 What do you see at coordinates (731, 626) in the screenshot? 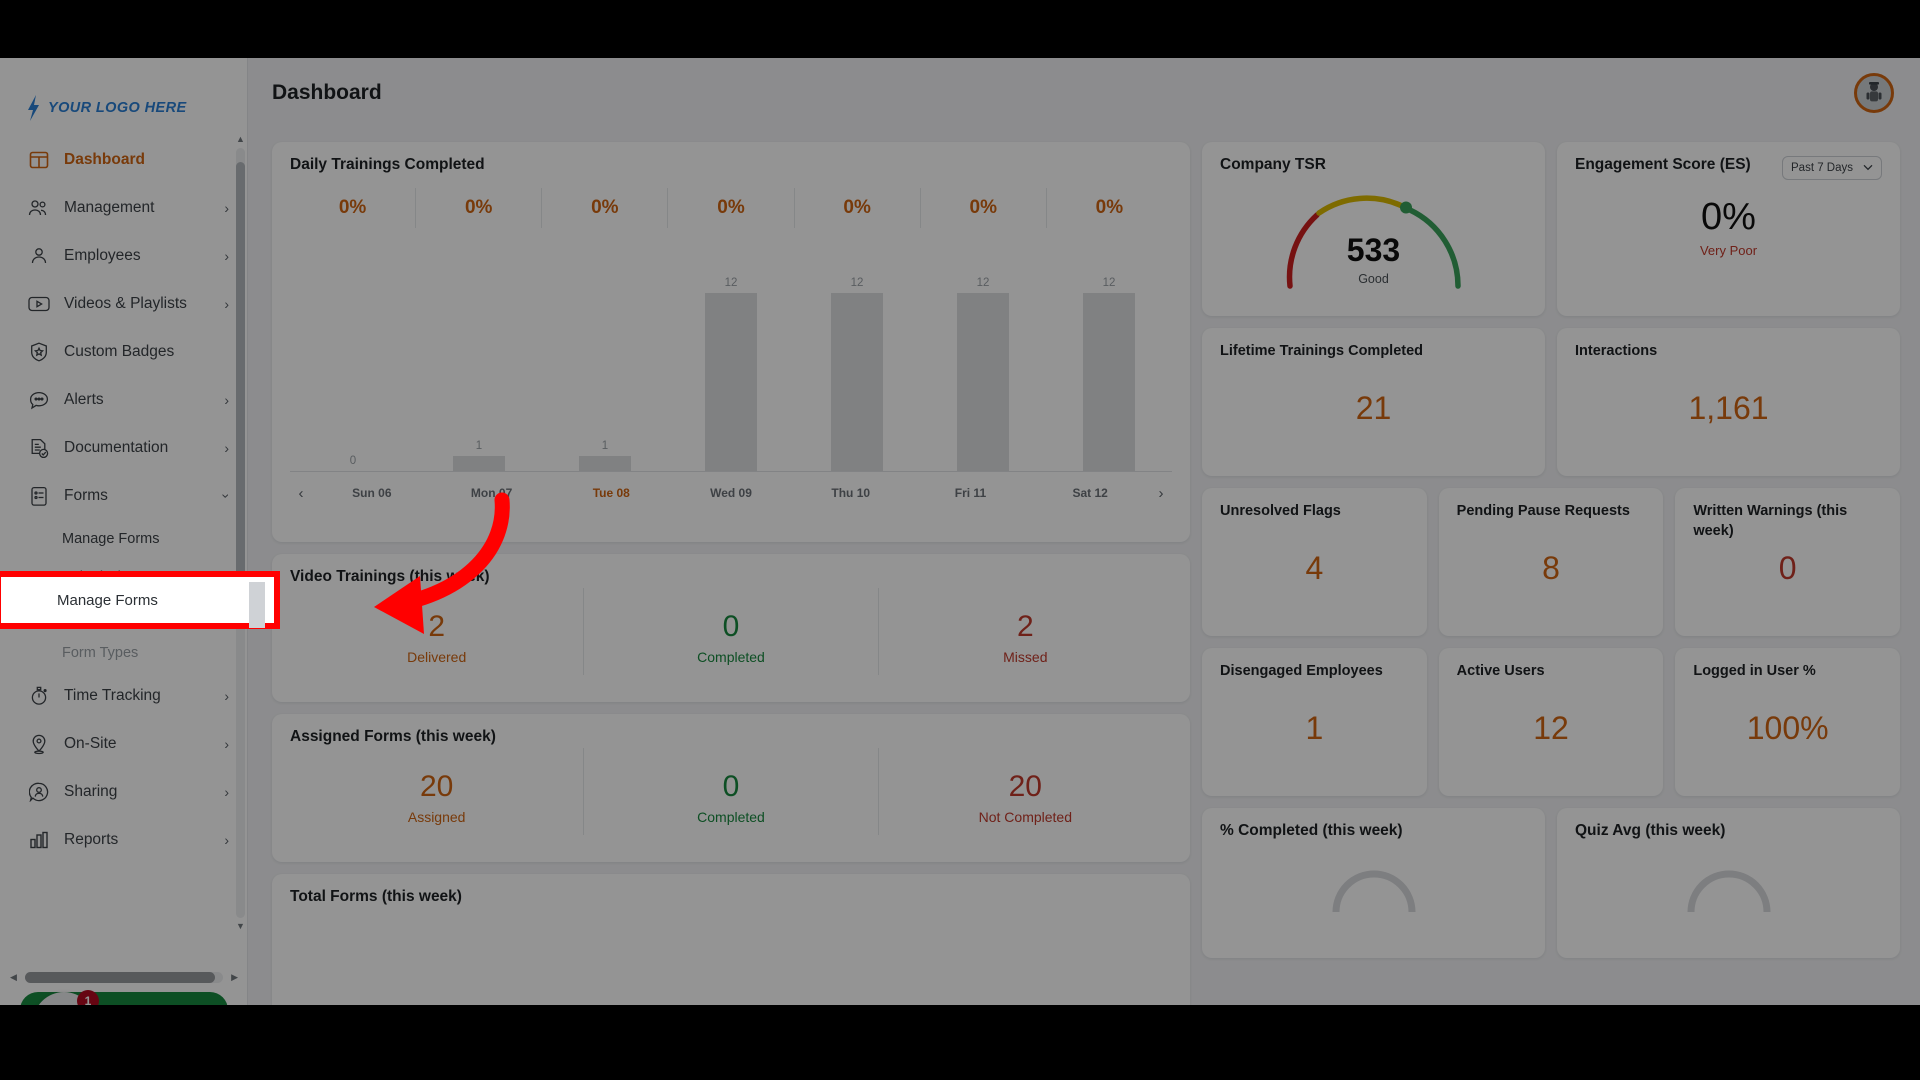
I see `stat-value: 0` at bounding box center [731, 626].